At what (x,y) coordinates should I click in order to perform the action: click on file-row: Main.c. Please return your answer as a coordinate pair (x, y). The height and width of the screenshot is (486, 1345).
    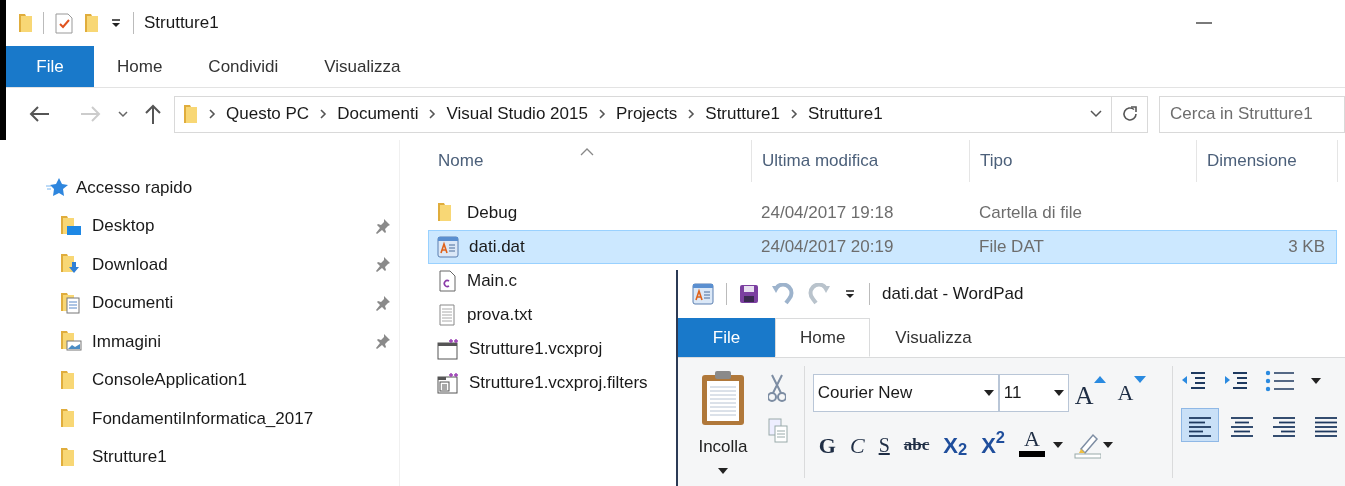
    Looking at the image, I should click on (476, 281).